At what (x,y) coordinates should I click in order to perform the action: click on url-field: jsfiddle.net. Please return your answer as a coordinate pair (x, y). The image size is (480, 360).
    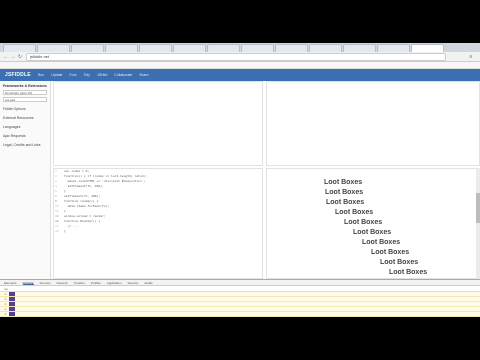
    Looking at the image, I should click on (236, 57).